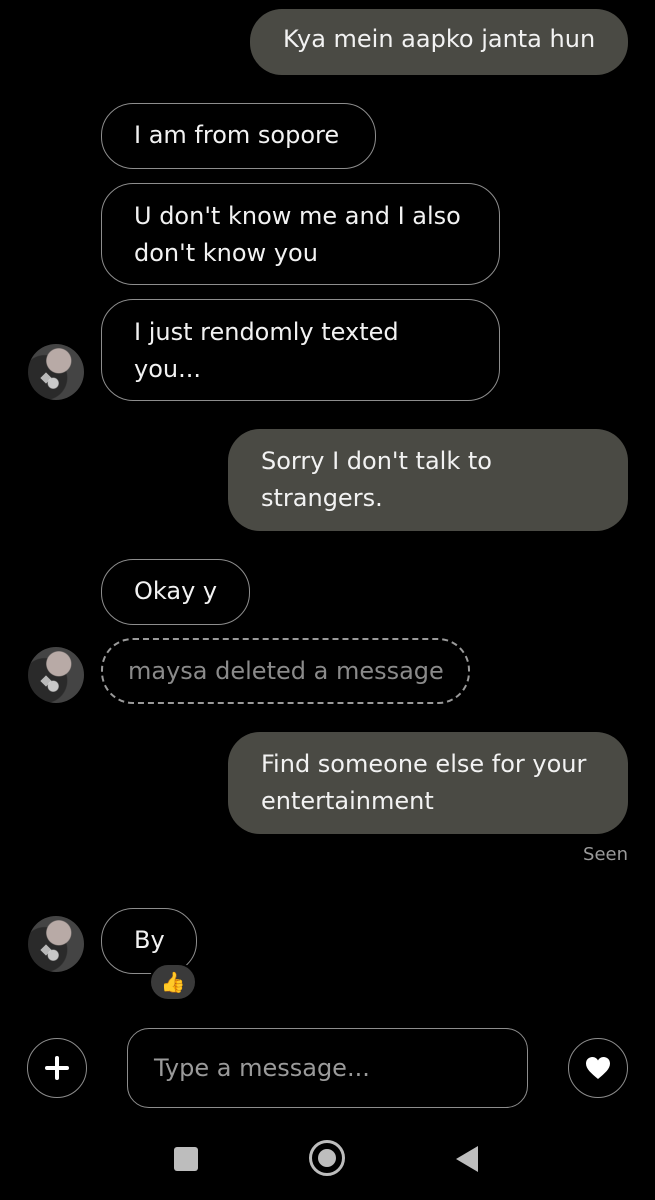 The width and height of the screenshot is (655, 1200). I want to click on received-message: I am from sopore, so click(238, 136).